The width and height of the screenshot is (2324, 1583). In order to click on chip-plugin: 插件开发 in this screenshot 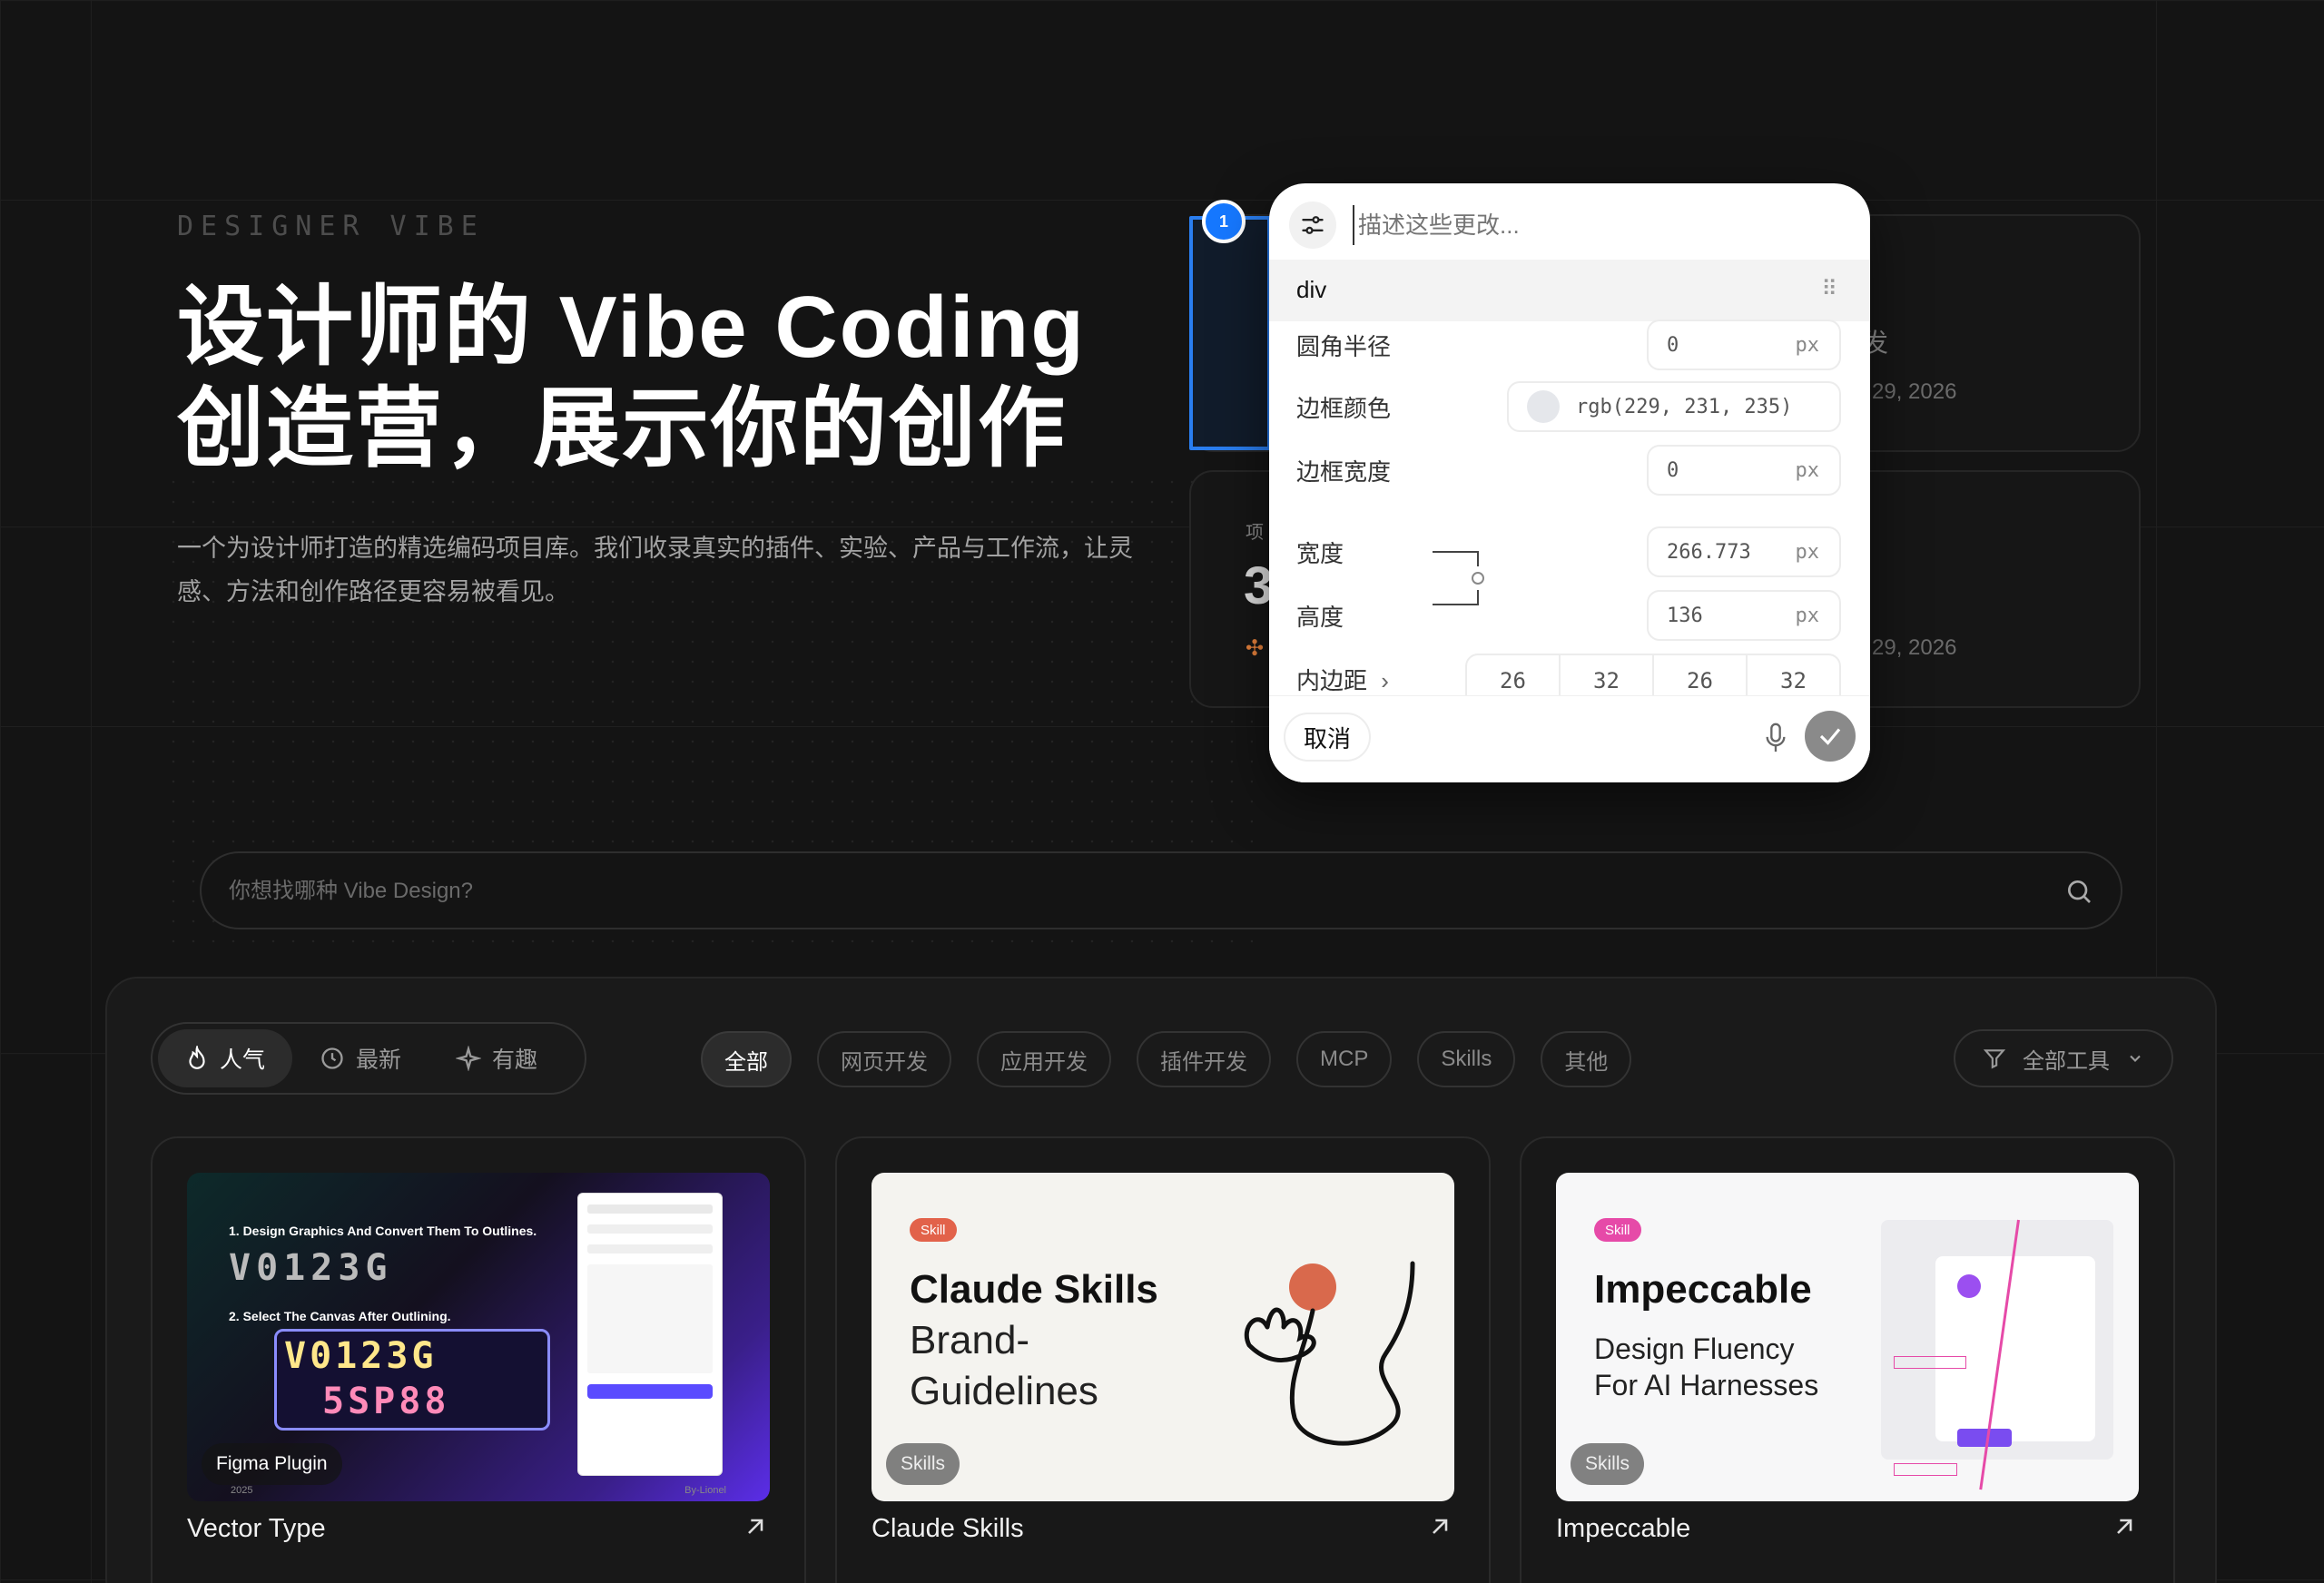, I will do `click(1204, 1059)`.